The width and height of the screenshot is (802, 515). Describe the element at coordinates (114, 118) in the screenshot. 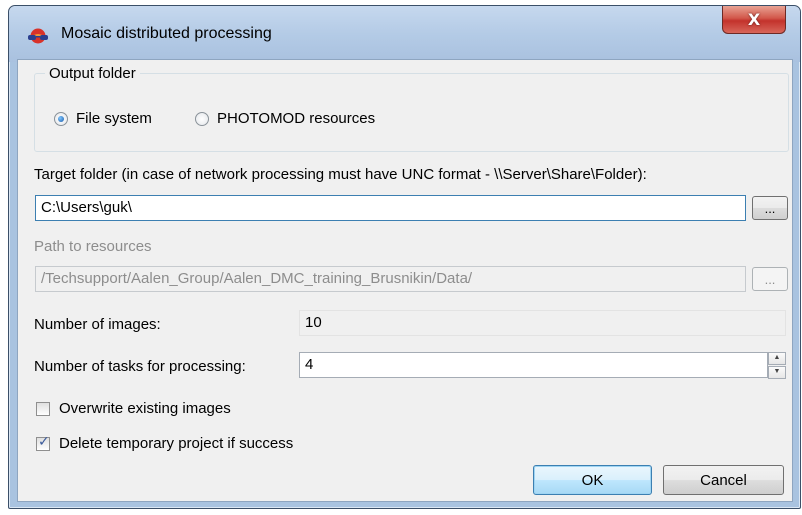

I see `radio-file-system-label: File system` at that location.